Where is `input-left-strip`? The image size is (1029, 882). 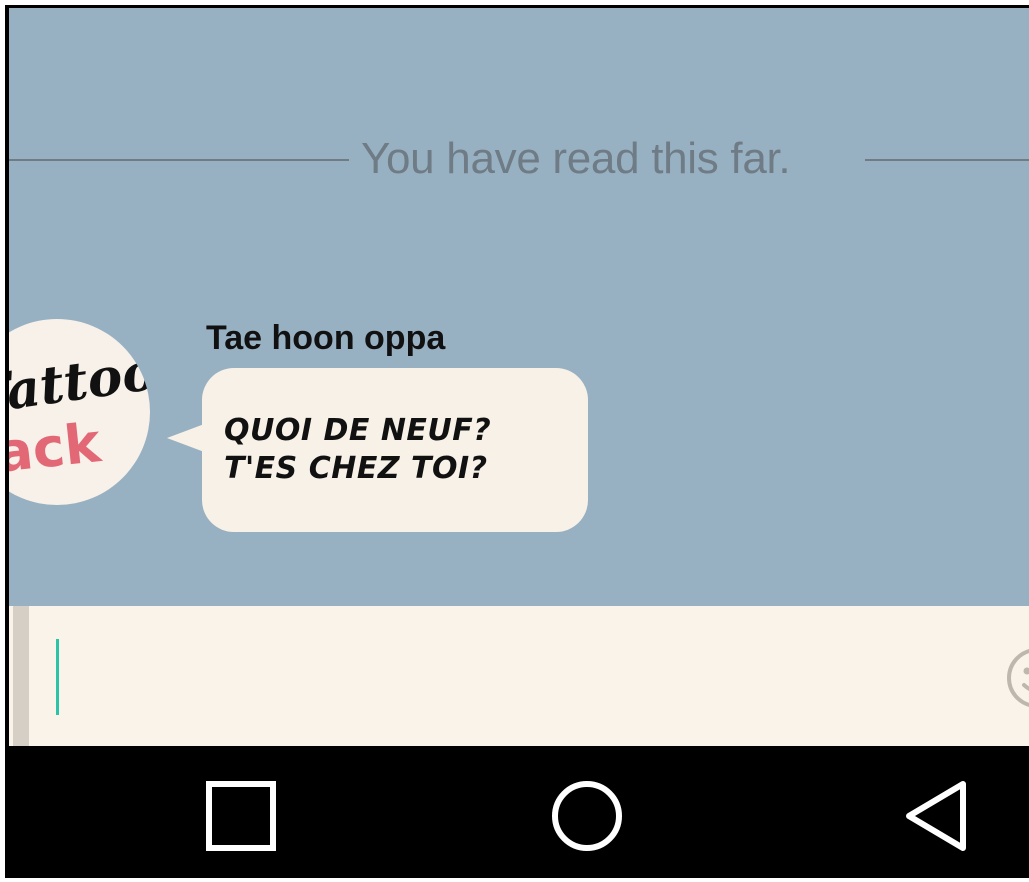
input-left-strip is located at coordinates (21, 676).